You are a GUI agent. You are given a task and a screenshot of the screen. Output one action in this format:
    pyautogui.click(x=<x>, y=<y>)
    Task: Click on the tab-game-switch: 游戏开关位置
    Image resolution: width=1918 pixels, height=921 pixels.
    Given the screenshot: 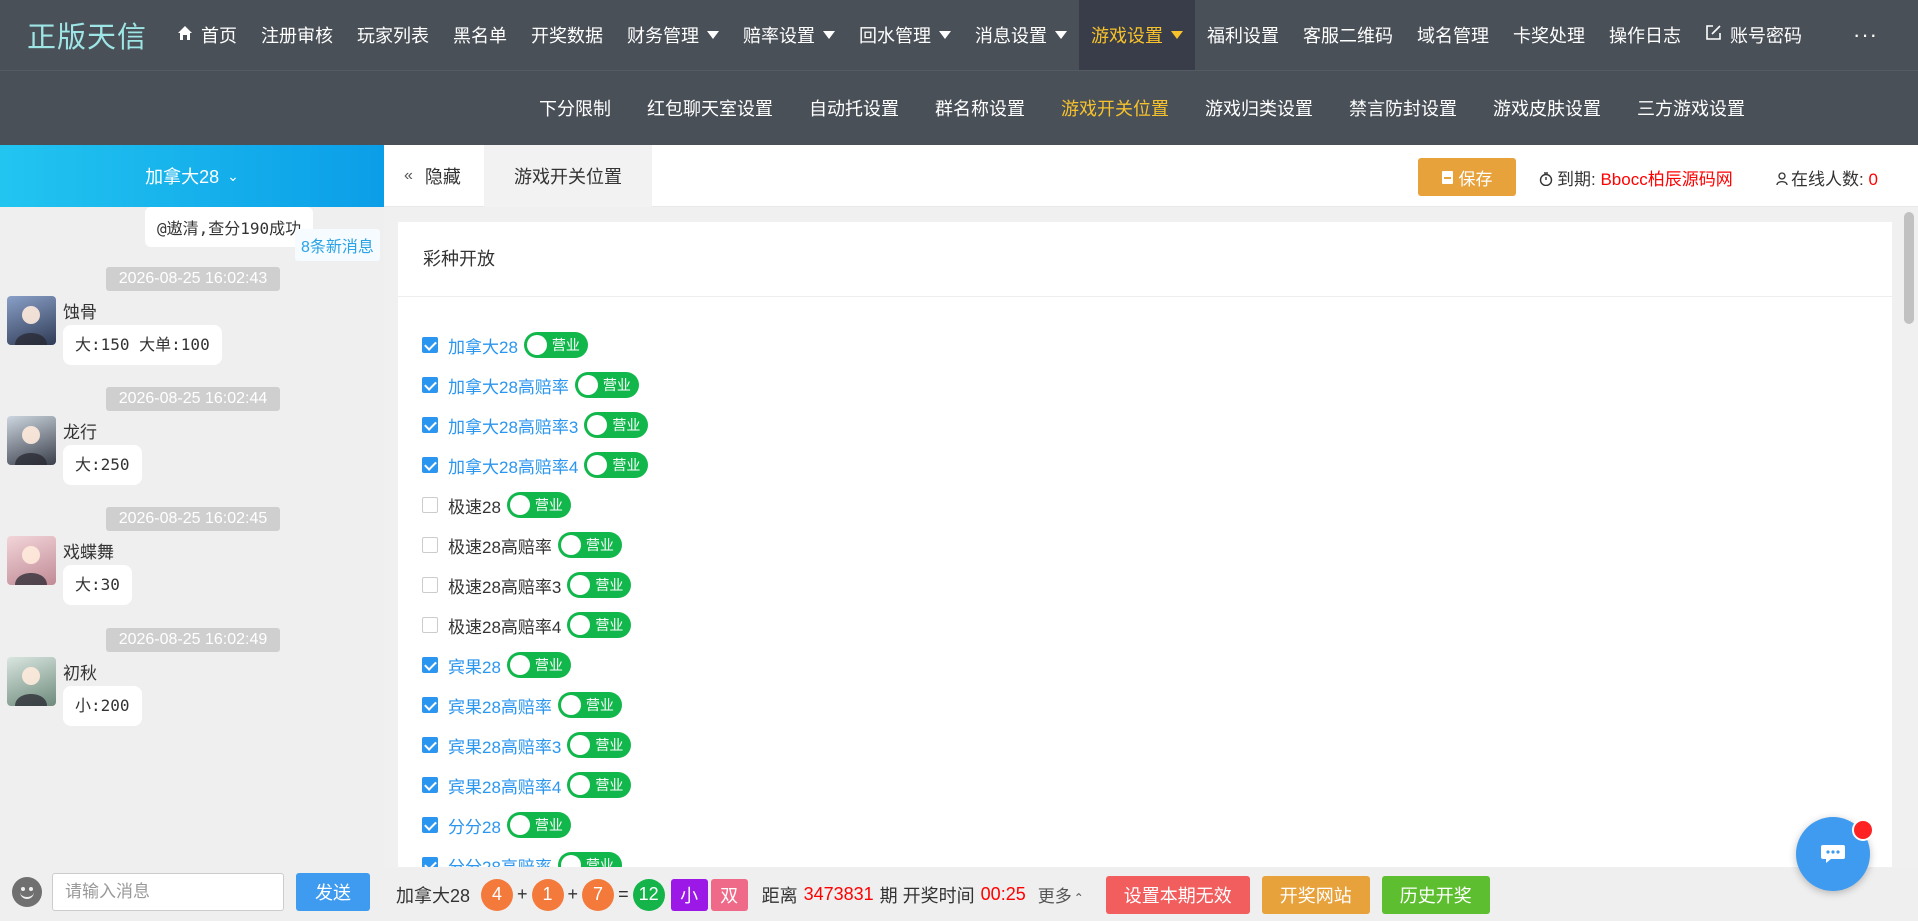 What is the action you would take?
    pyautogui.click(x=568, y=175)
    